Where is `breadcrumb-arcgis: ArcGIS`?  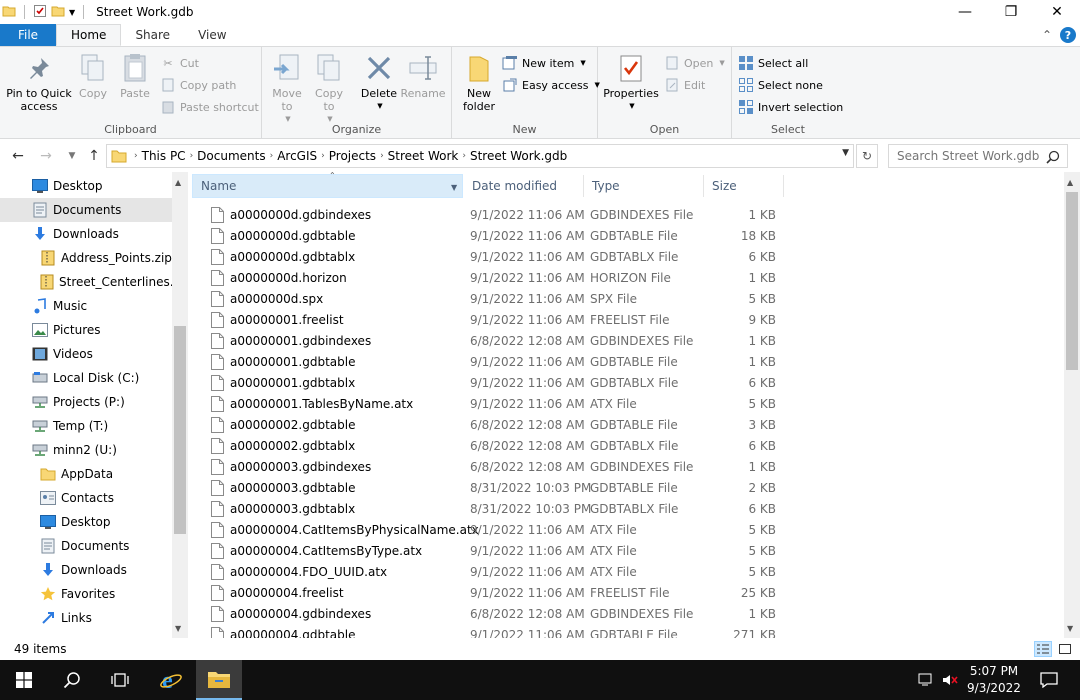 breadcrumb-arcgis: ArcGIS is located at coordinates (297, 156).